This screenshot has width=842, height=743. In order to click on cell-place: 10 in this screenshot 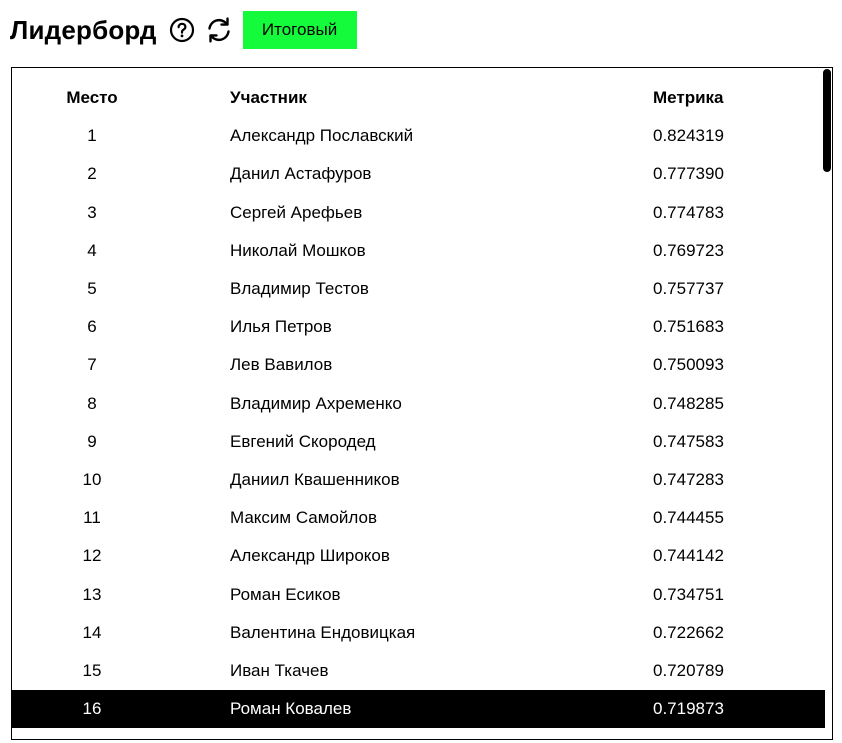, I will do `click(92, 479)`.